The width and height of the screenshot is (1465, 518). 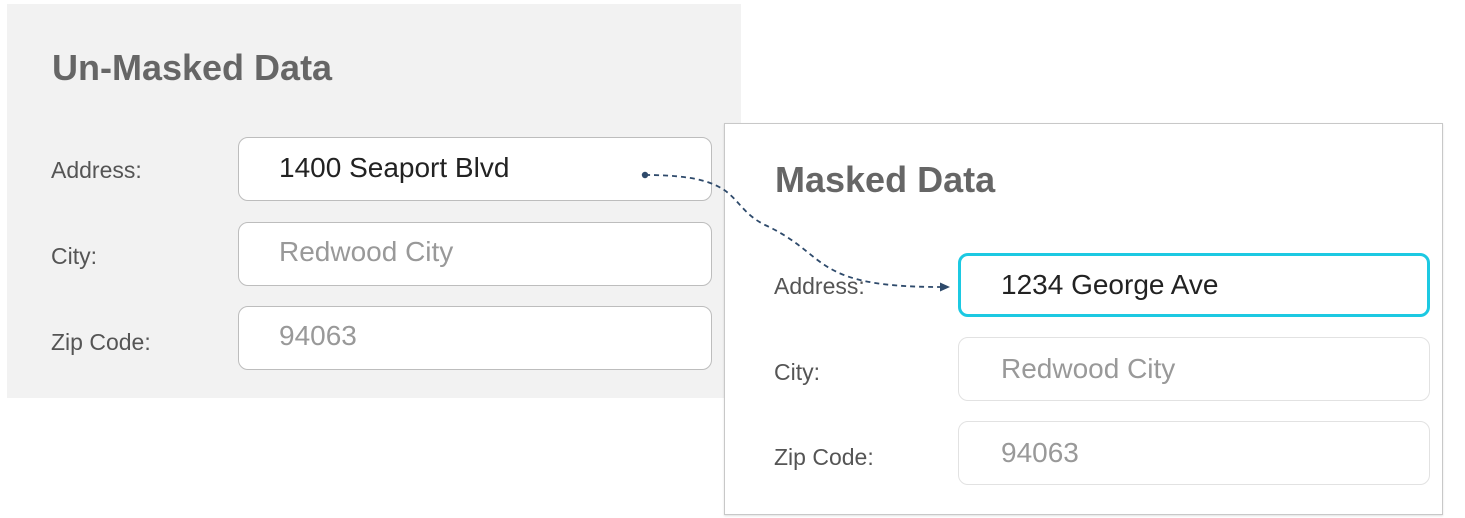 What do you see at coordinates (1194, 285) in the screenshot?
I see `masked-address-field: 1234 George Ave` at bounding box center [1194, 285].